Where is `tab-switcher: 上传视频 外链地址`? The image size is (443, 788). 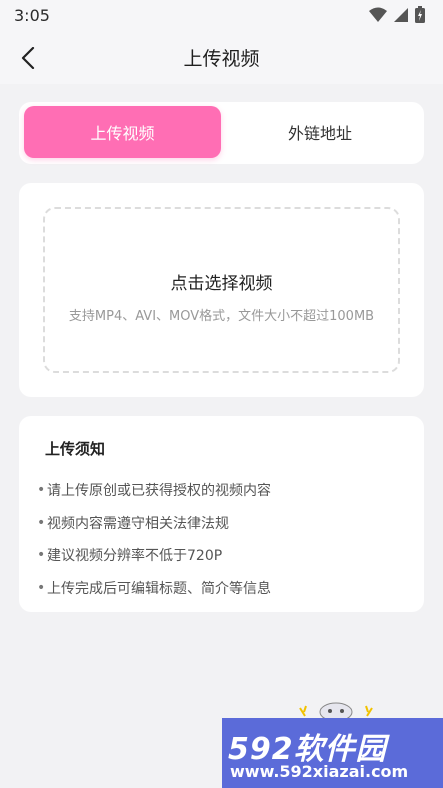 tab-switcher: 上传视频 外链地址 is located at coordinates (221, 133).